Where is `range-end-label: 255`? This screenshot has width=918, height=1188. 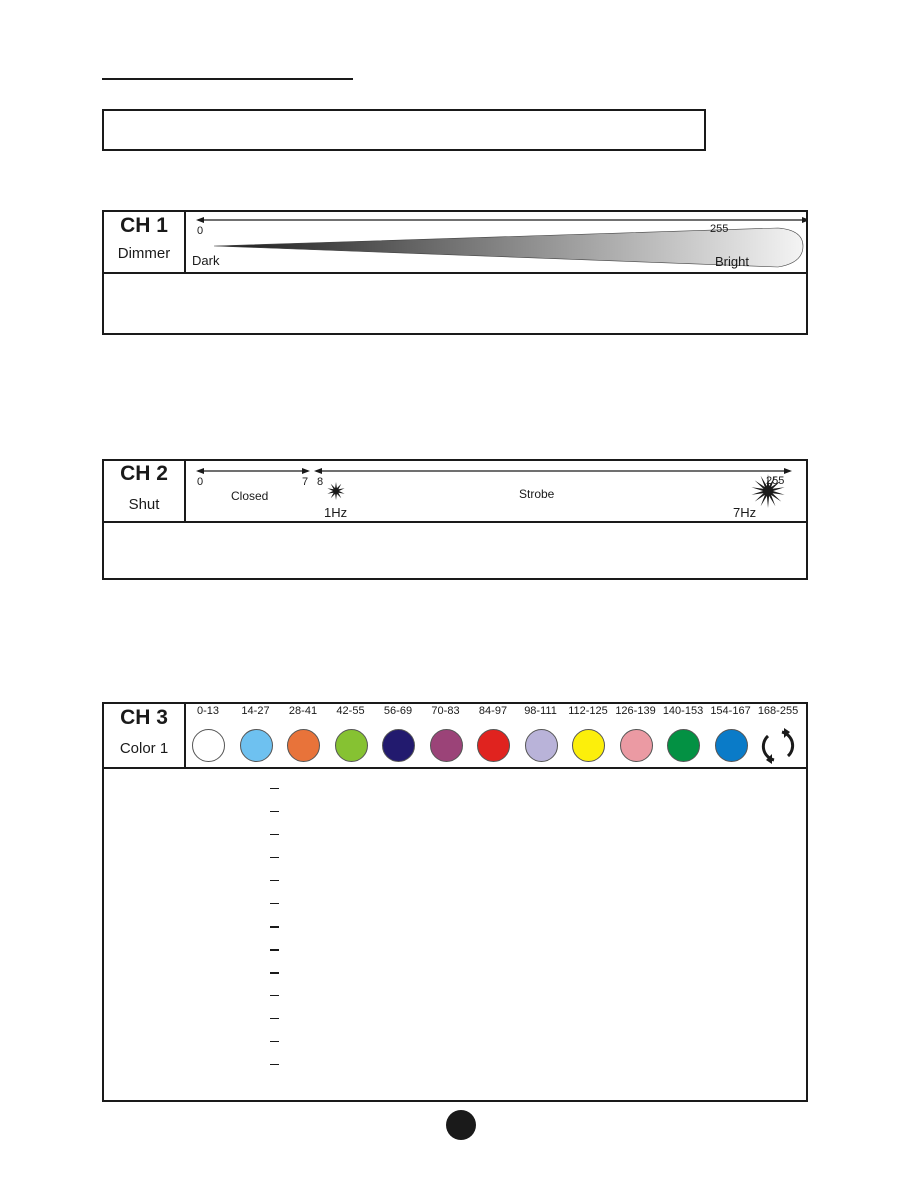
range-end-label: 255 is located at coordinates (719, 229).